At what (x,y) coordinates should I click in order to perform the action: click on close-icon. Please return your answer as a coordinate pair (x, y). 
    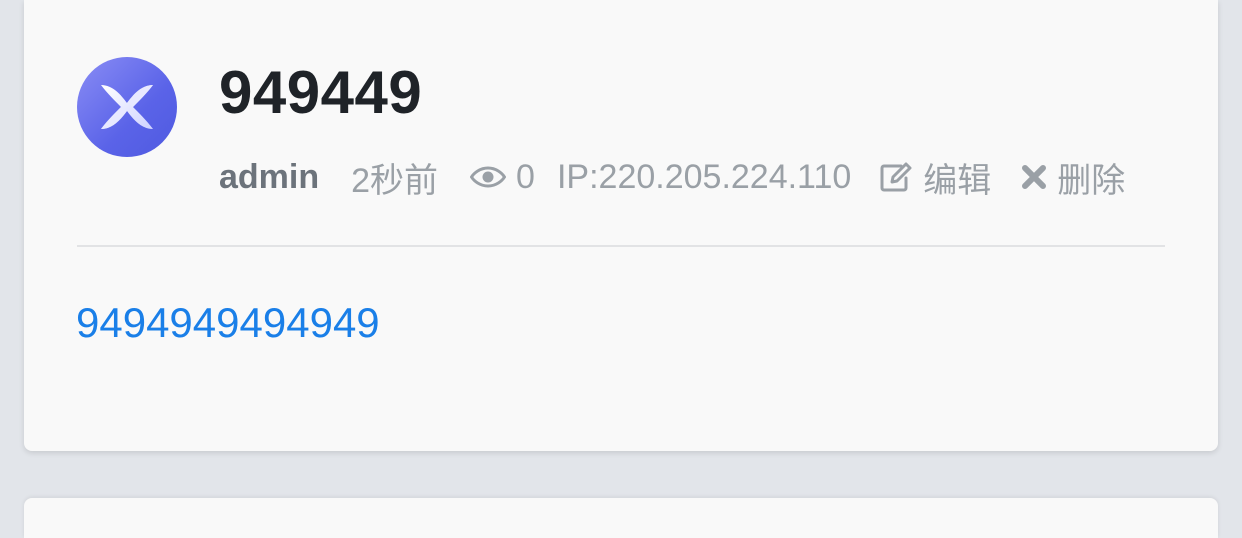
    Looking at the image, I should click on (1034, 177).